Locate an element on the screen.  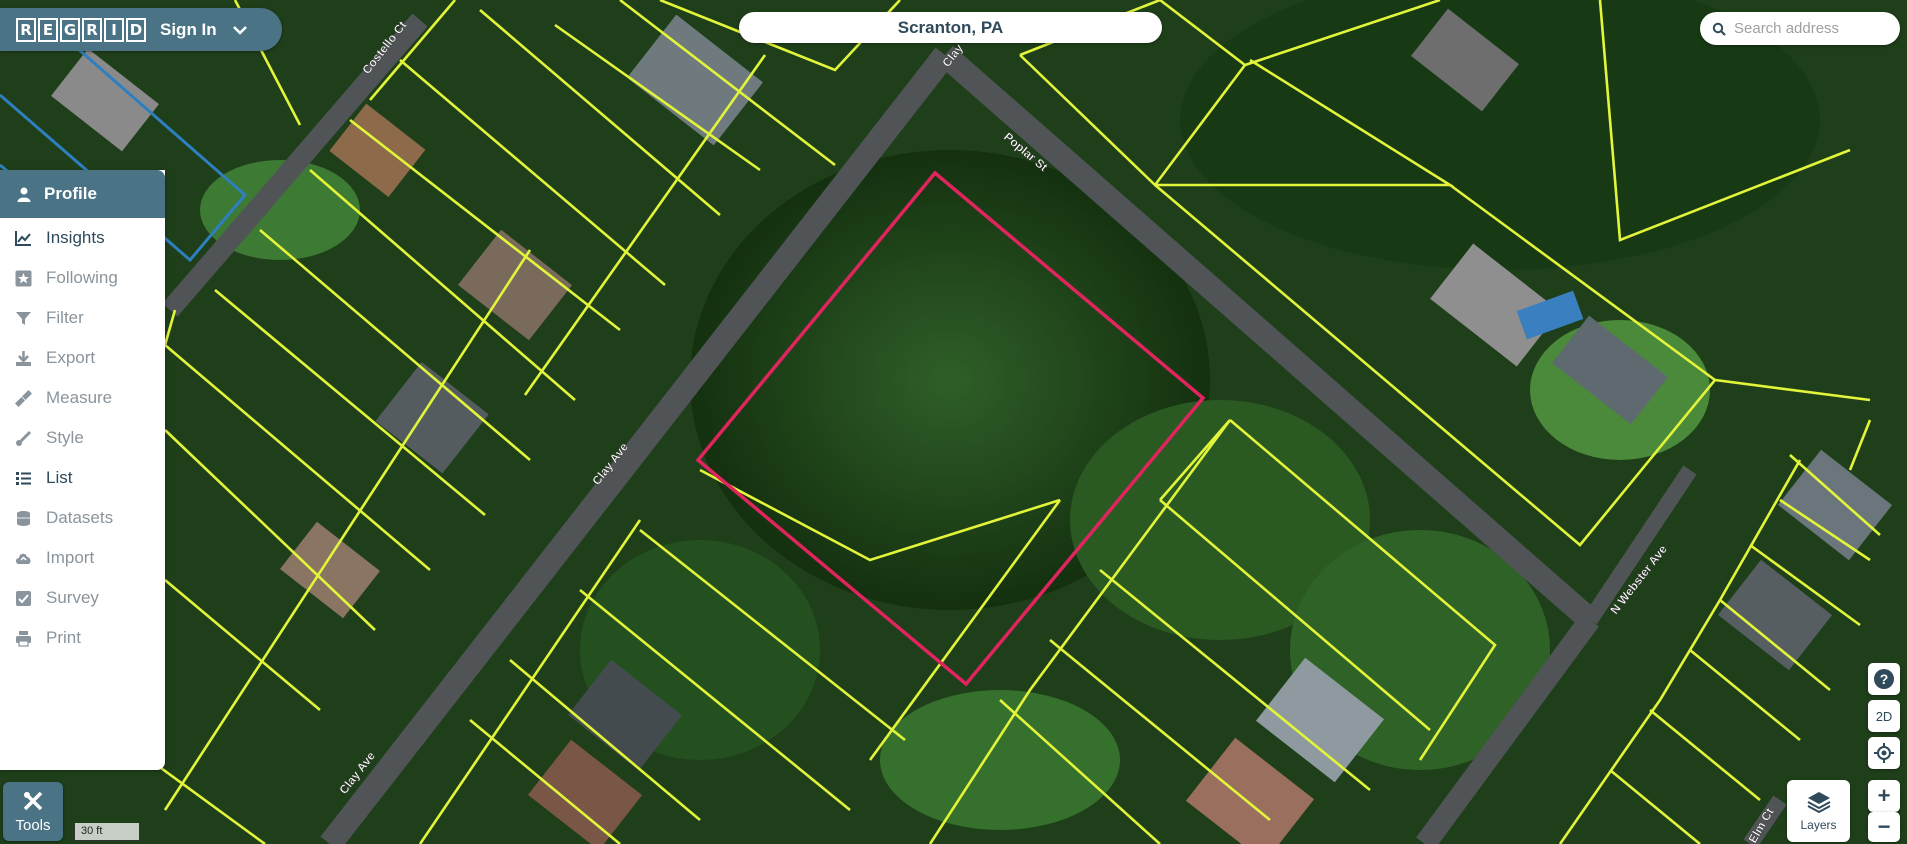
view-mode-toggle: 2D is located at coordinates (1884, 716).